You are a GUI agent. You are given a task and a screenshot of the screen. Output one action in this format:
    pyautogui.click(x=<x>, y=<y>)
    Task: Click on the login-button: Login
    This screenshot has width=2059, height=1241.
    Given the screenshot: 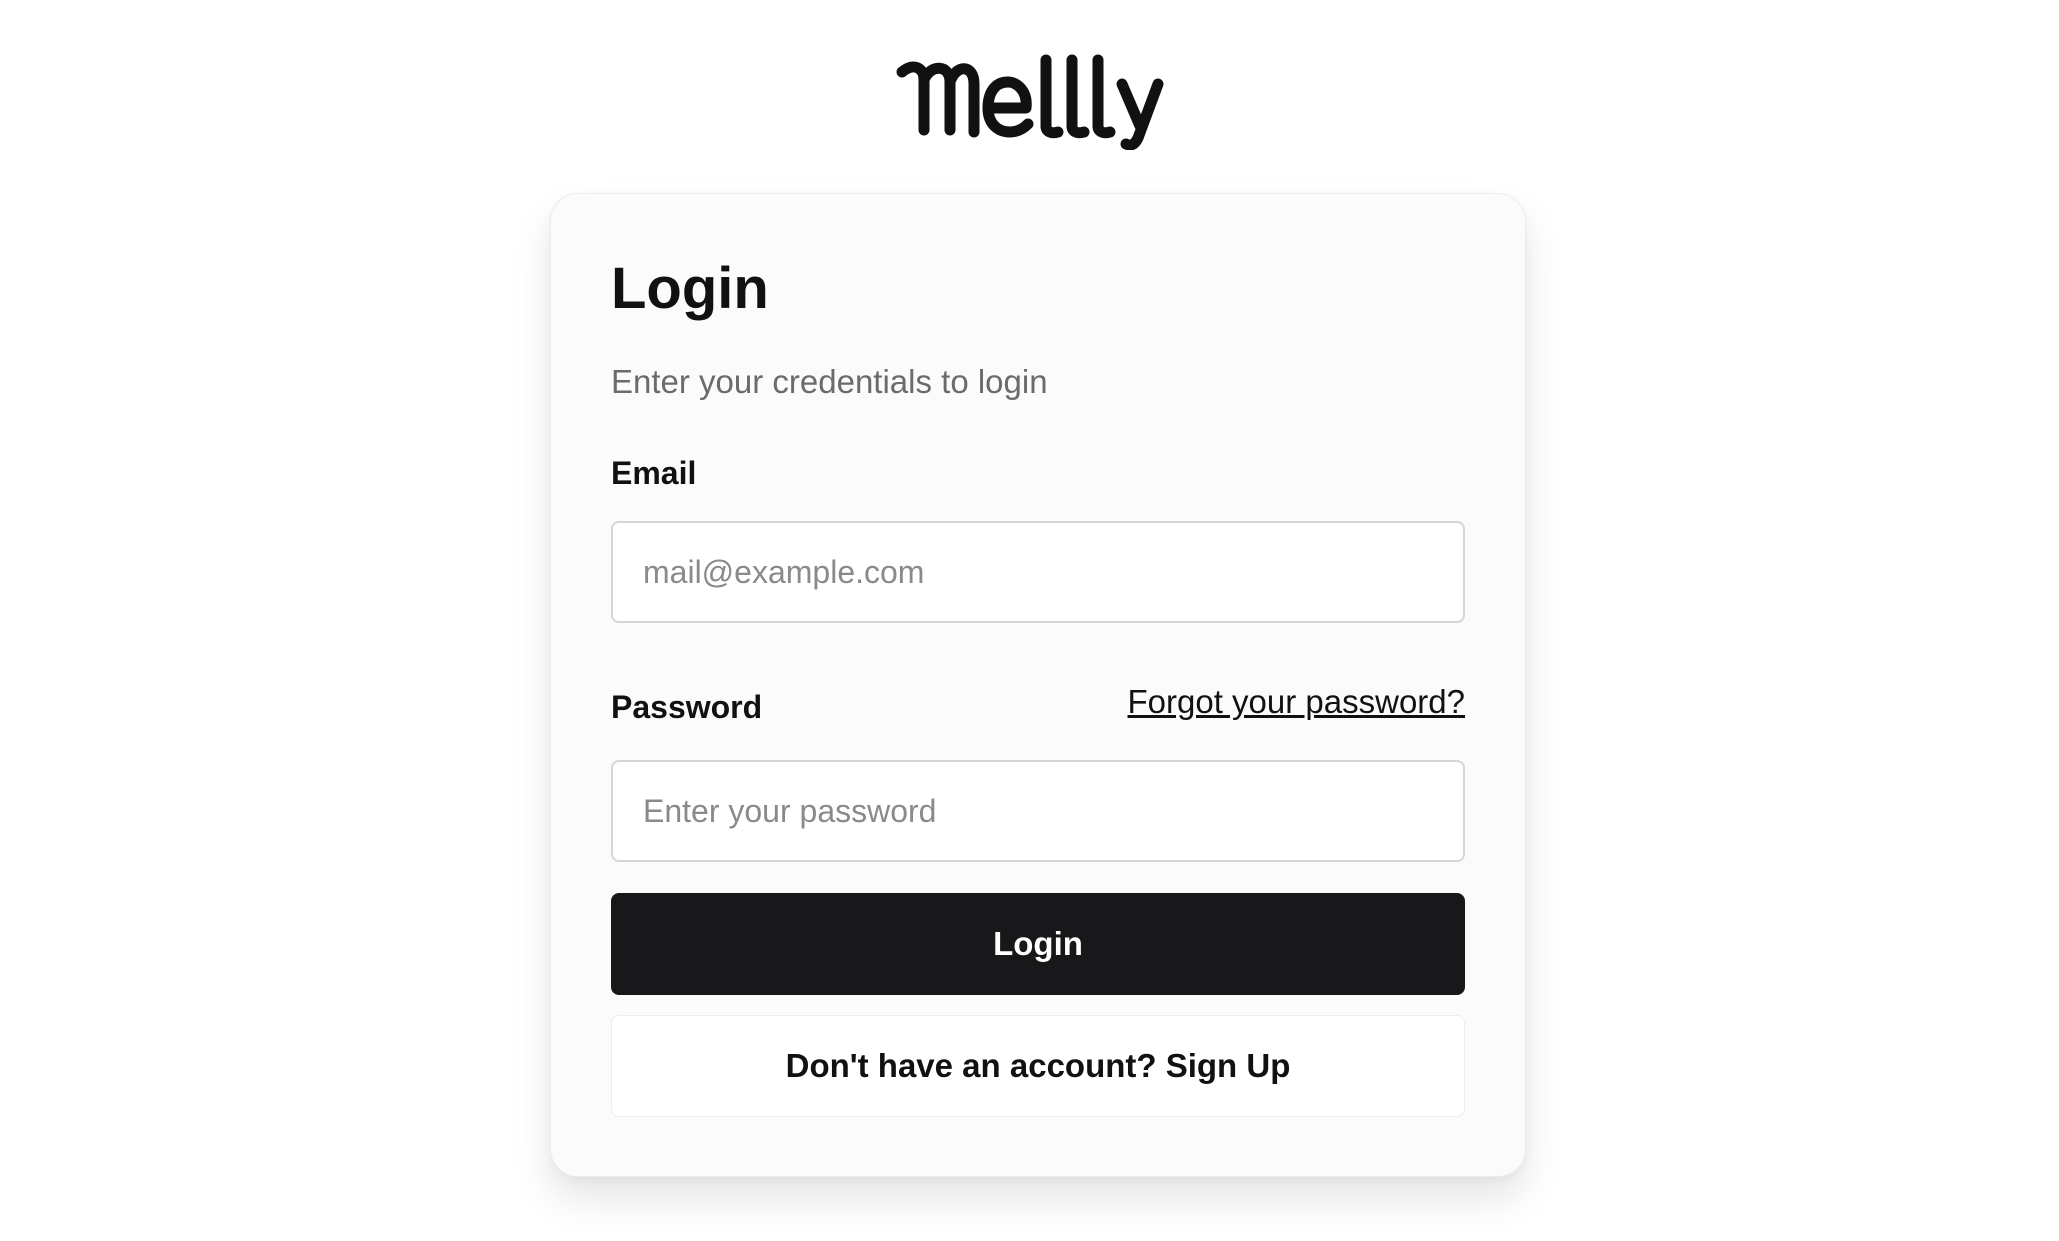 What is the action you would take?
    pyautogui.click(x=1038, y=944)
    